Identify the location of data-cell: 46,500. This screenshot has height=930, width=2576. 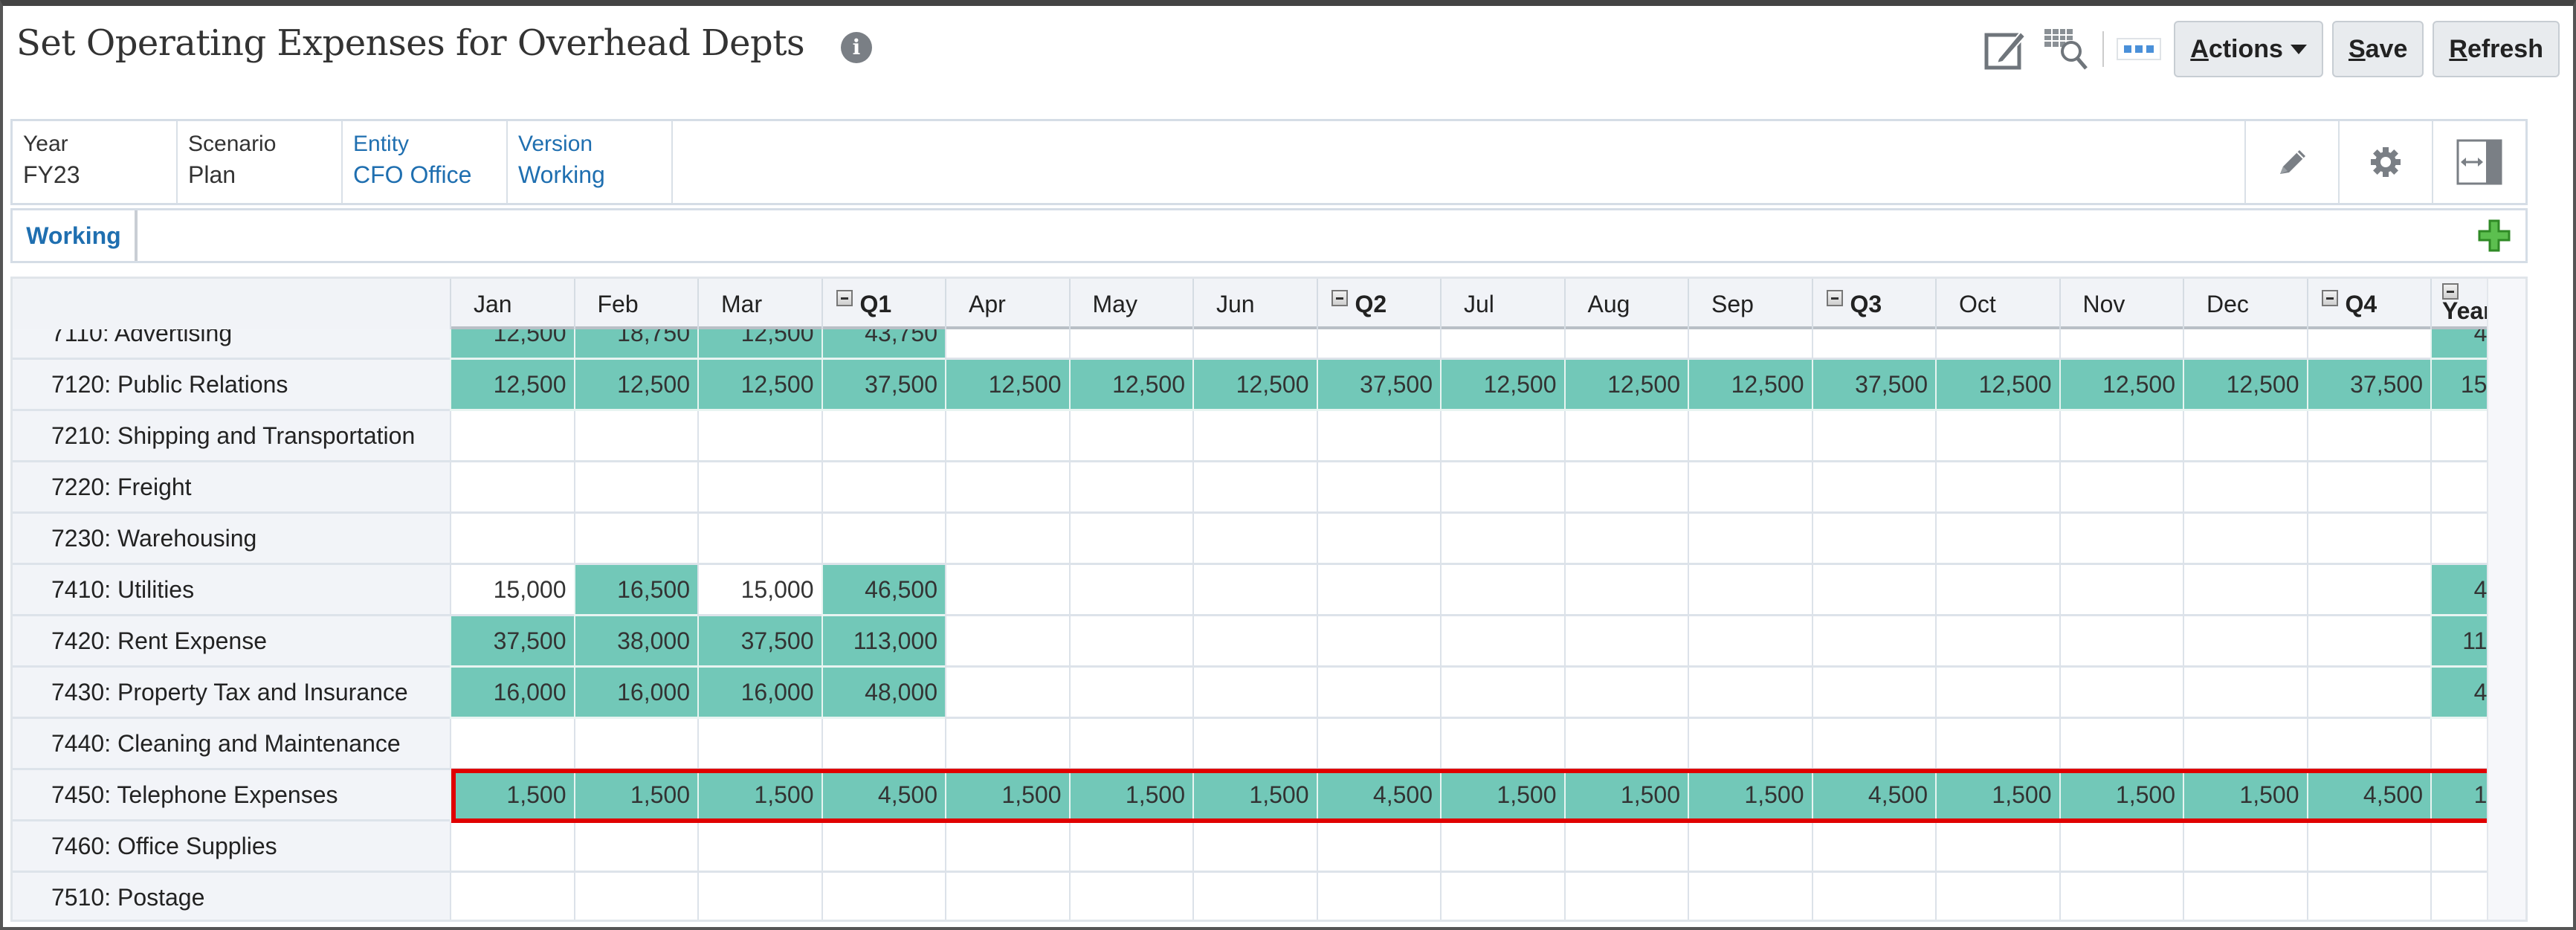
(883, 591).